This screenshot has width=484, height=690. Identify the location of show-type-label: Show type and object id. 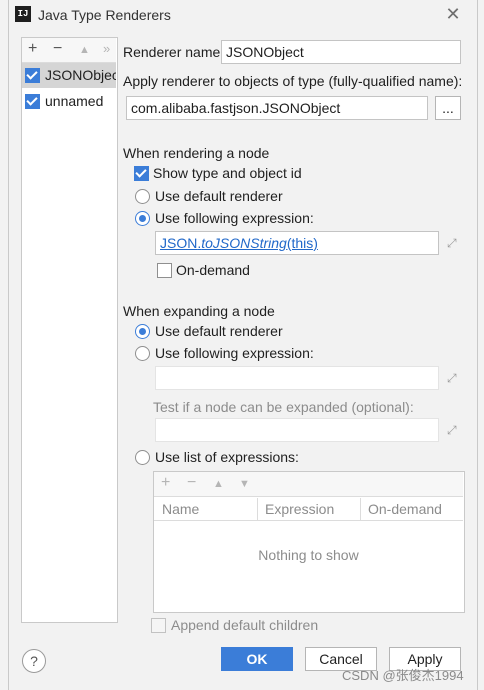
(227, 173).